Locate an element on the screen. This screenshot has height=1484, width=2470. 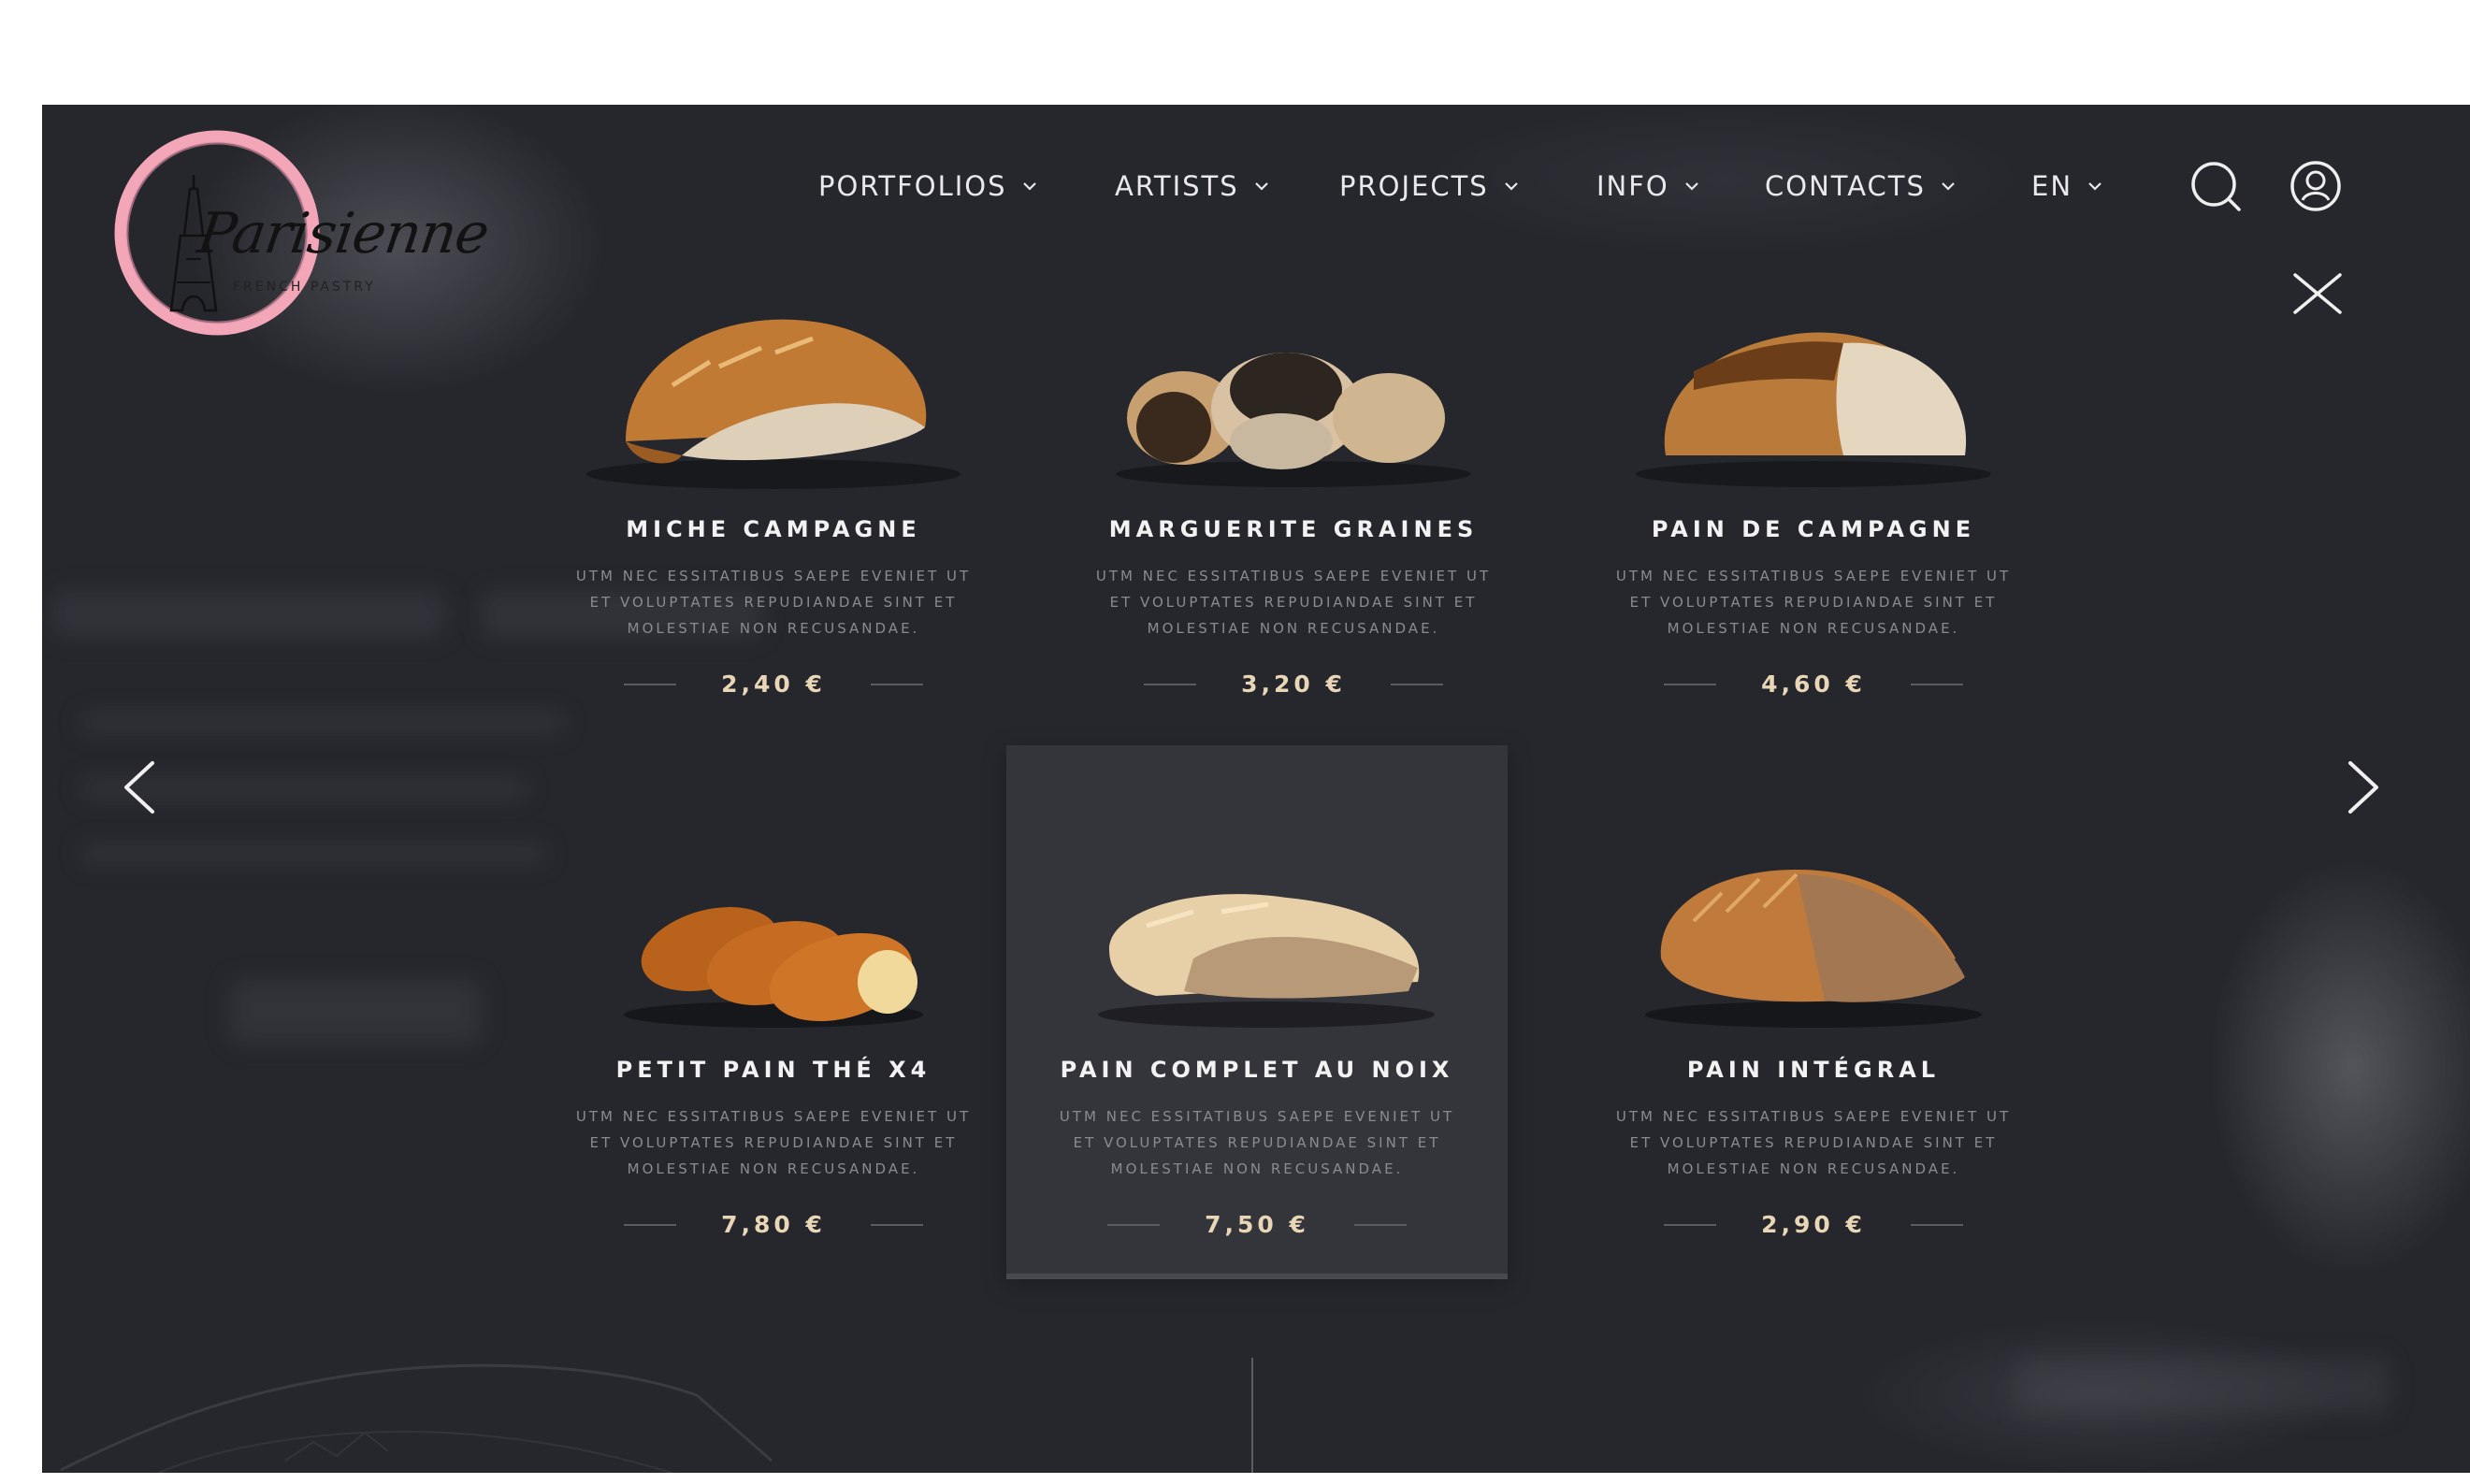
search-icon is located at coordinates (2216, 186).